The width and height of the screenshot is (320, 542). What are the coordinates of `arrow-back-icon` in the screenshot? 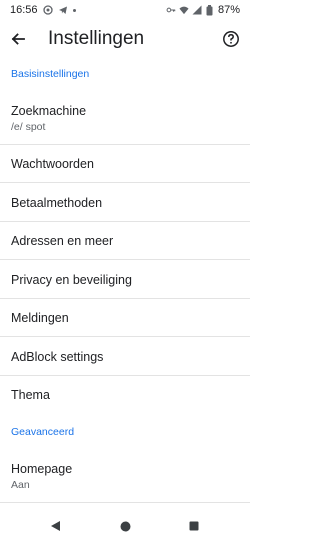 It's located at (18, 39).